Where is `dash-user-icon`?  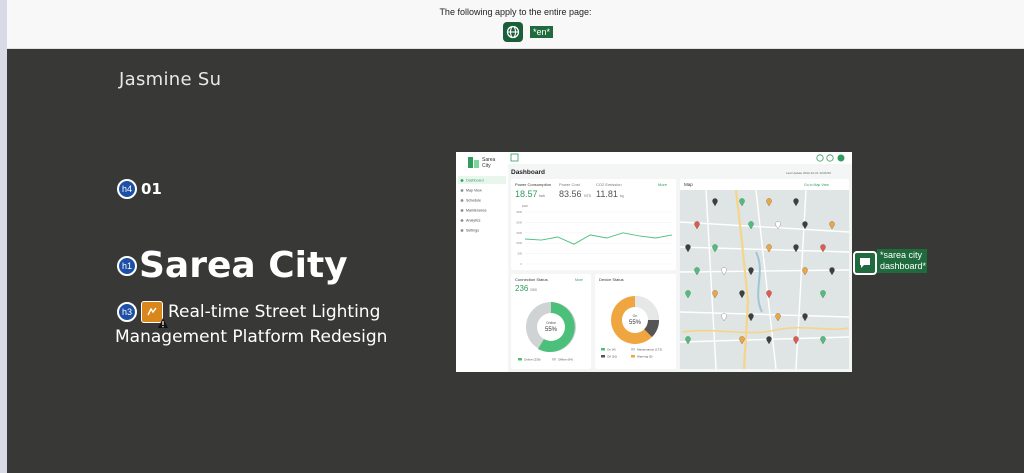 dash-user-icon is located at coordinates (841, 158).